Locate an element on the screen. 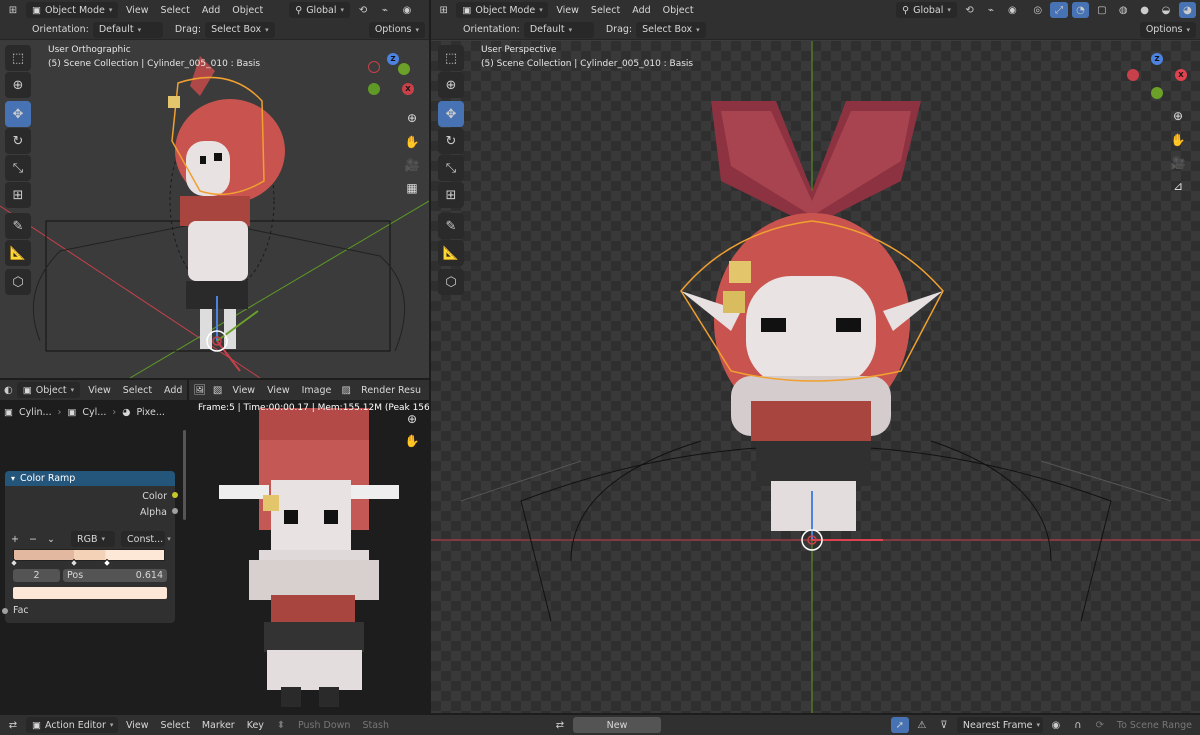  to-scene-range-button: To Scene Range is located at coordinates (1154, 725).